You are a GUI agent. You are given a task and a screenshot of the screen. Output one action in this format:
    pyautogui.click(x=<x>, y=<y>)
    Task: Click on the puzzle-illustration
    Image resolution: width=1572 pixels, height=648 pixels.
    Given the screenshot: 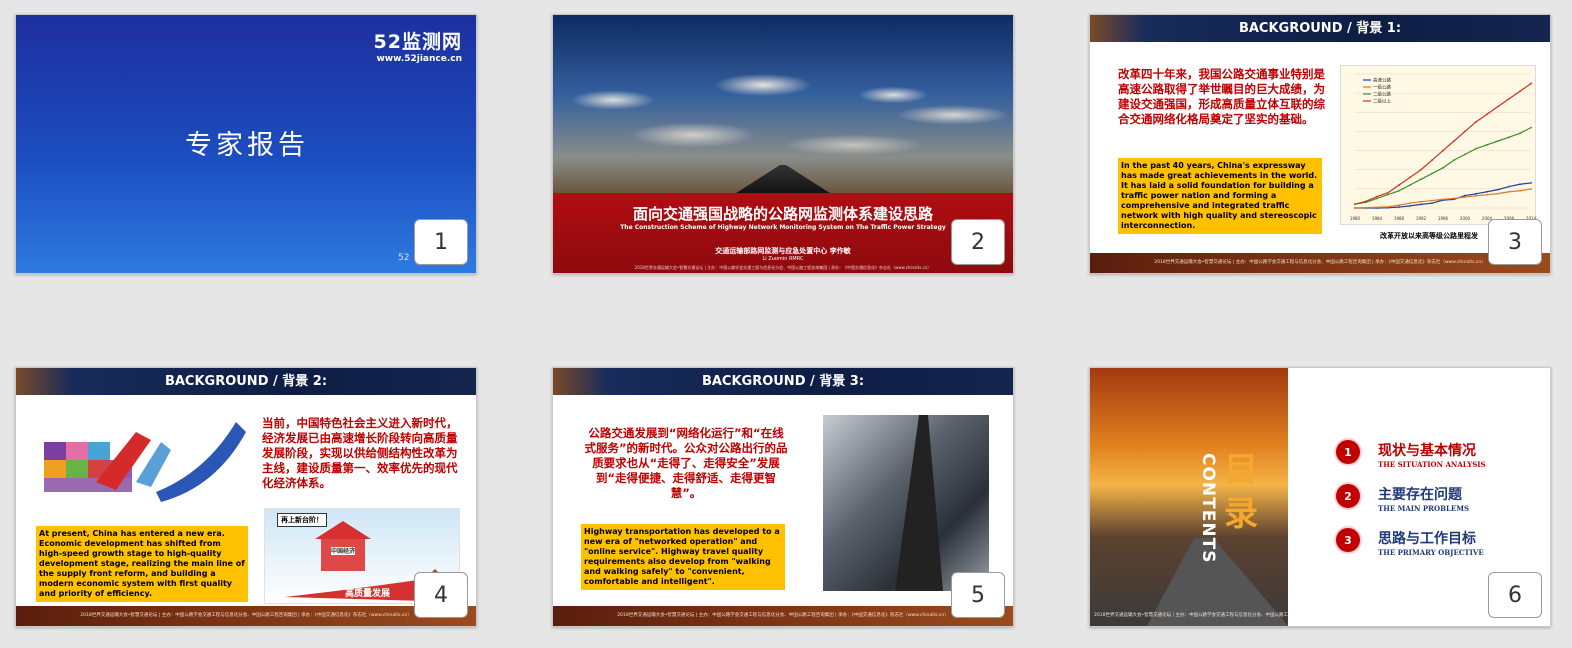 What is the action you would take?
    pyautogui.click(x=141, y=461)
    